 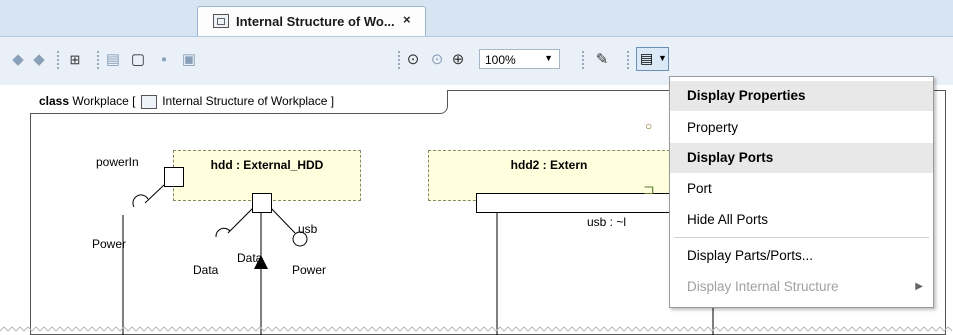 What do you see at coordinates (437, 60) in the screenshot?
I see `zoom-selection-icon: ⊙` at bounding box center [437, 60].